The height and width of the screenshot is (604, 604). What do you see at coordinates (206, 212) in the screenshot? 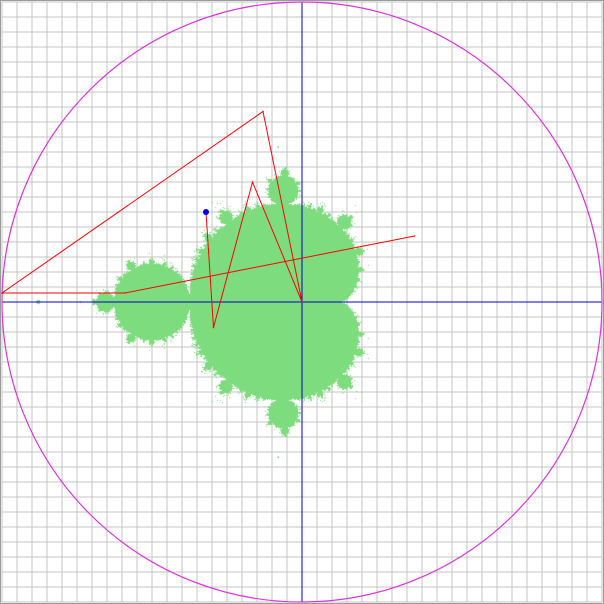
I see `start-point-marker` at bounding box center [206, 212].